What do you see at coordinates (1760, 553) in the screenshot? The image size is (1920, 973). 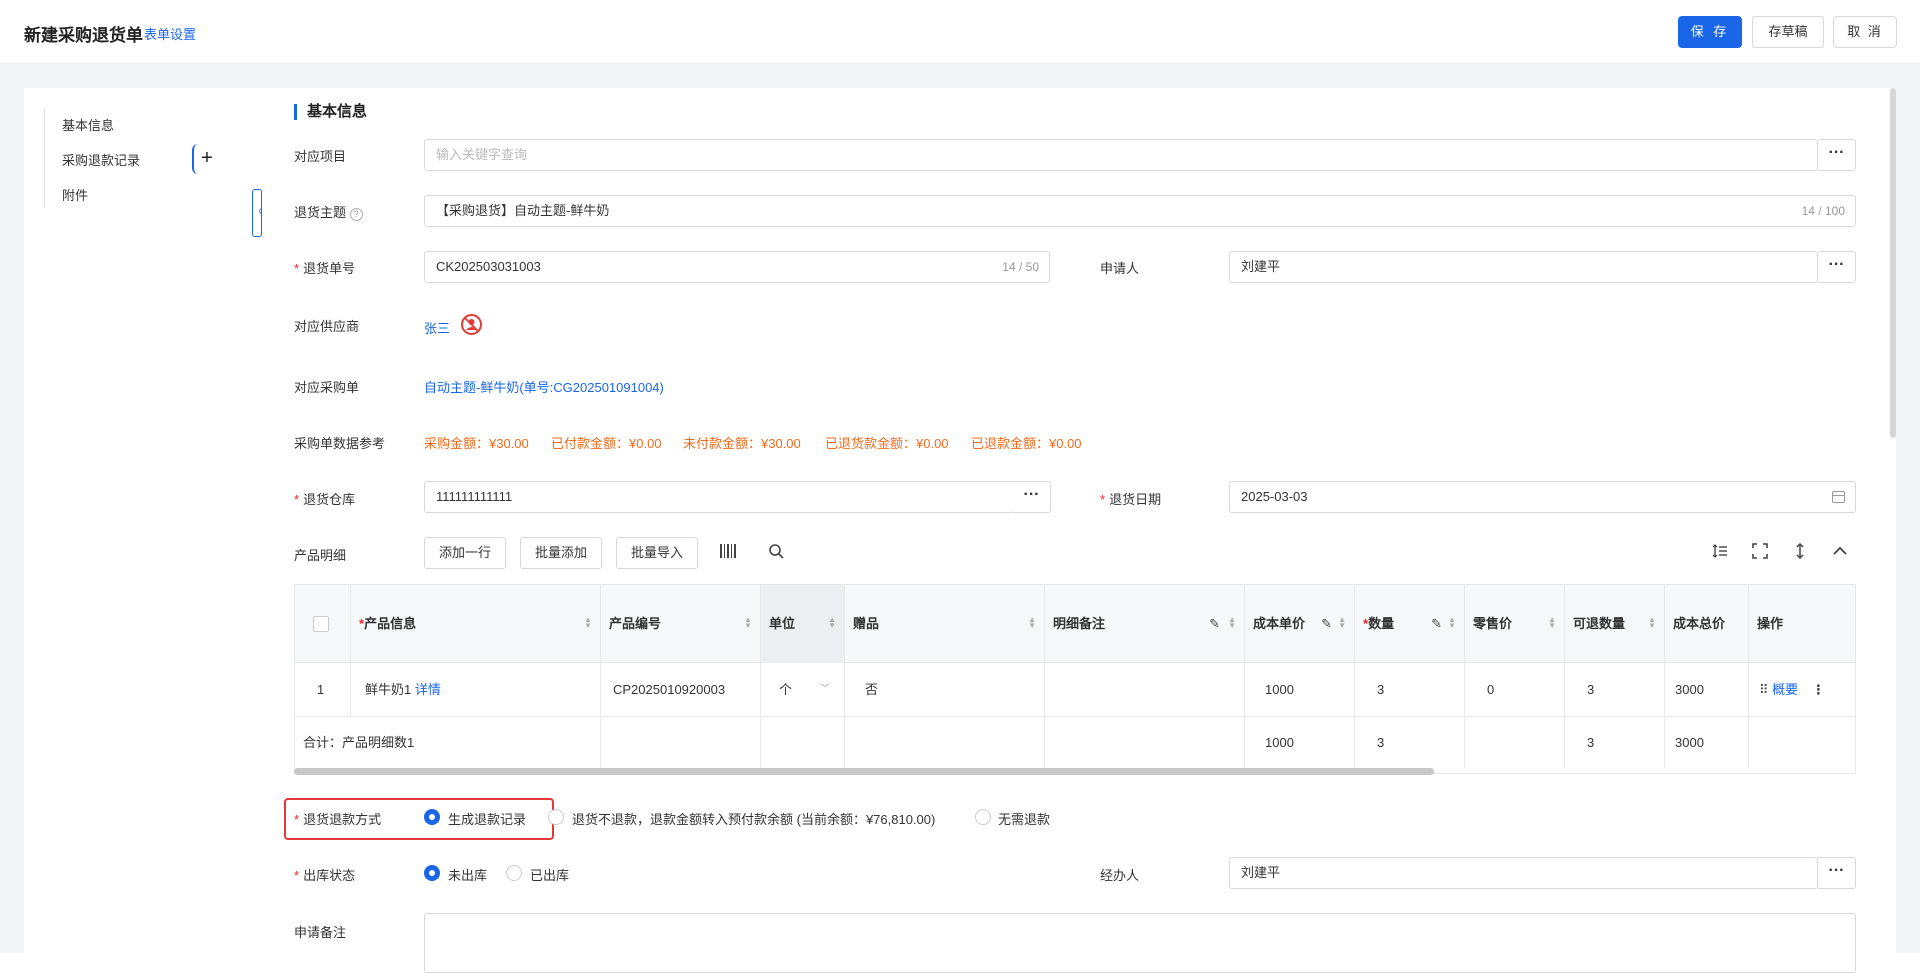 I see `fullscreen-icon` at bounding box center [1760, 553].